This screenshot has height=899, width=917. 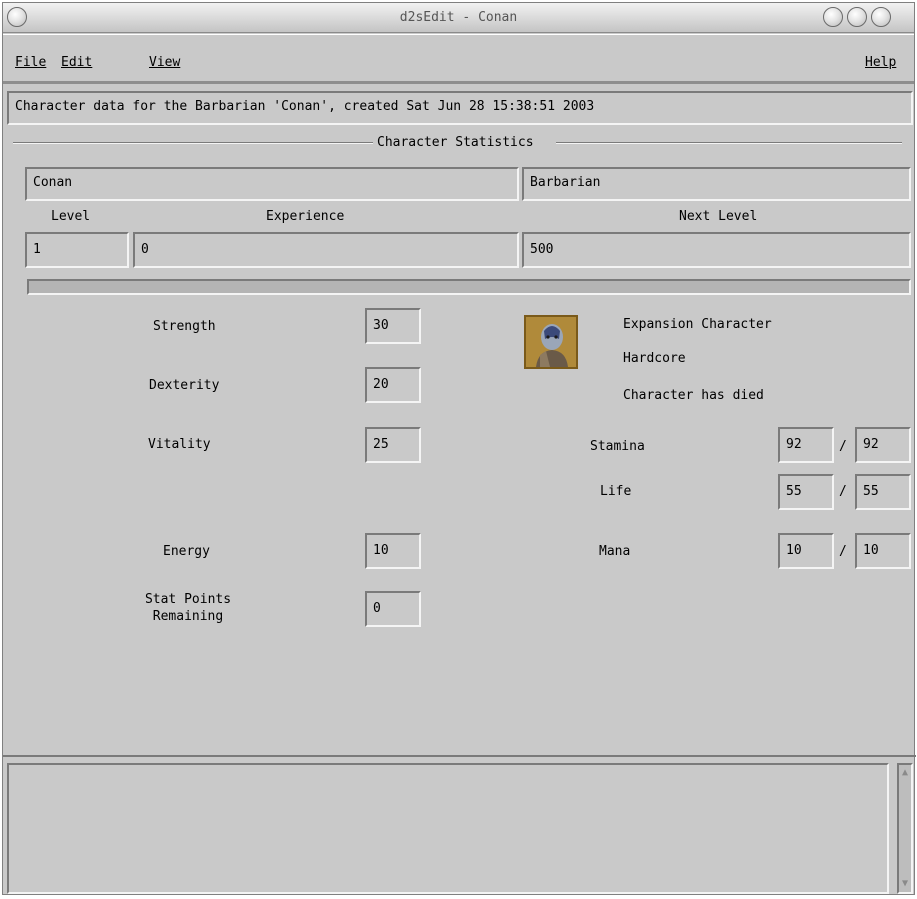 I want to click on group-line-left, so click(x=193, y=143).